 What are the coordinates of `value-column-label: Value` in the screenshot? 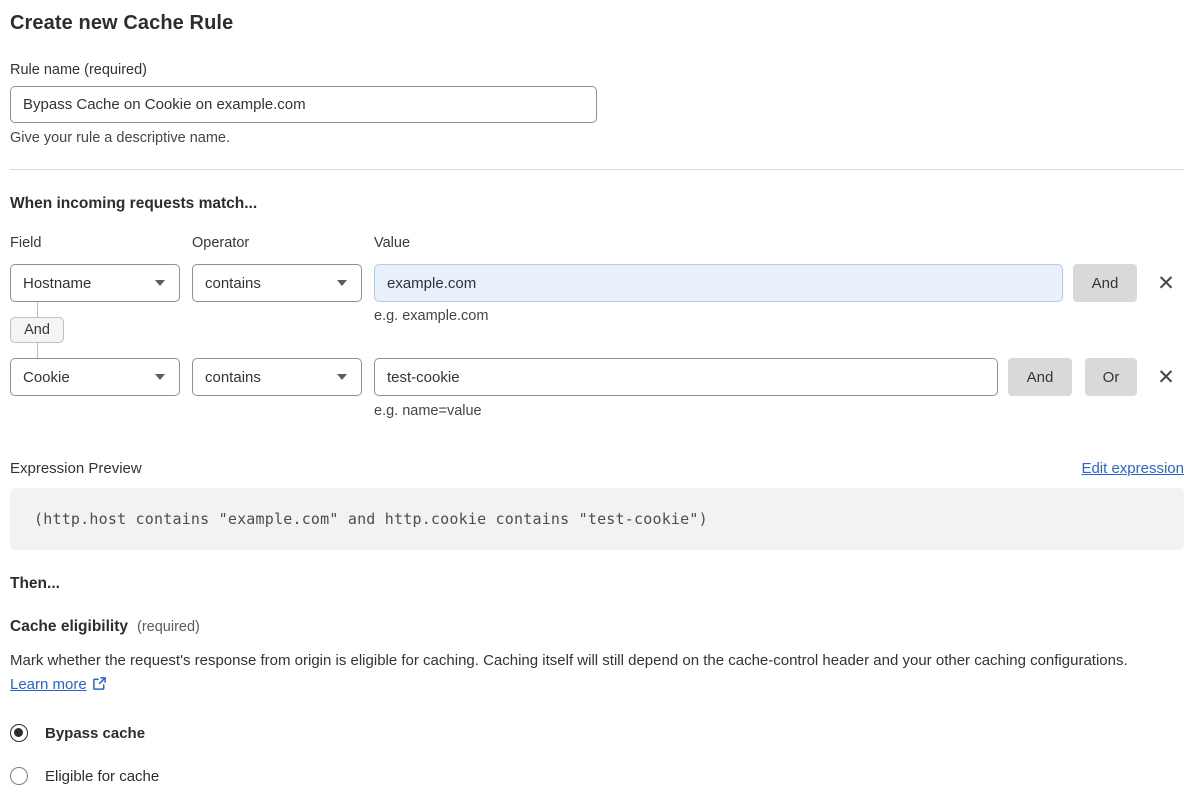 It's located at (392, 243).